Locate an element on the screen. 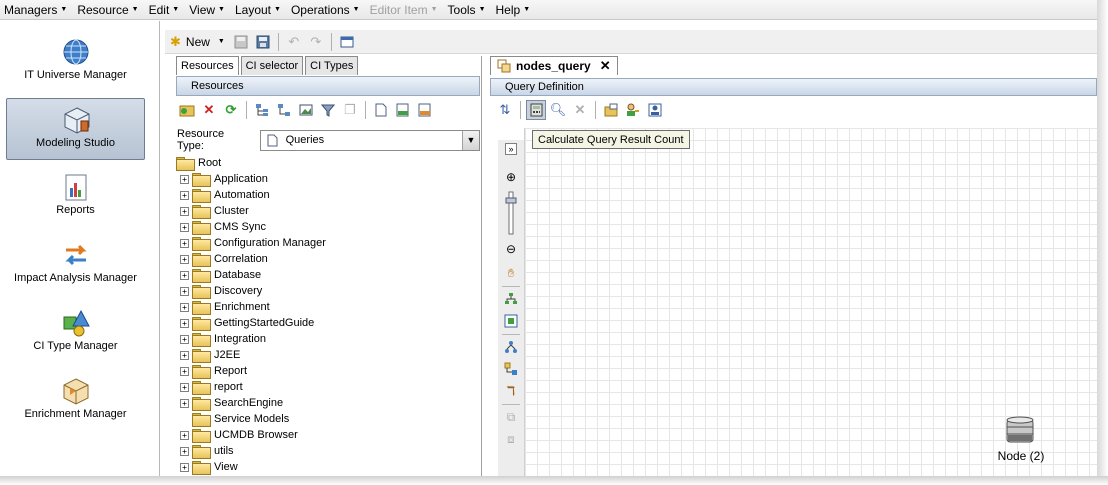 The width and height of the screenshot is (1108, 485). tree-item: + Correlation is located at coordinates (224, 259).